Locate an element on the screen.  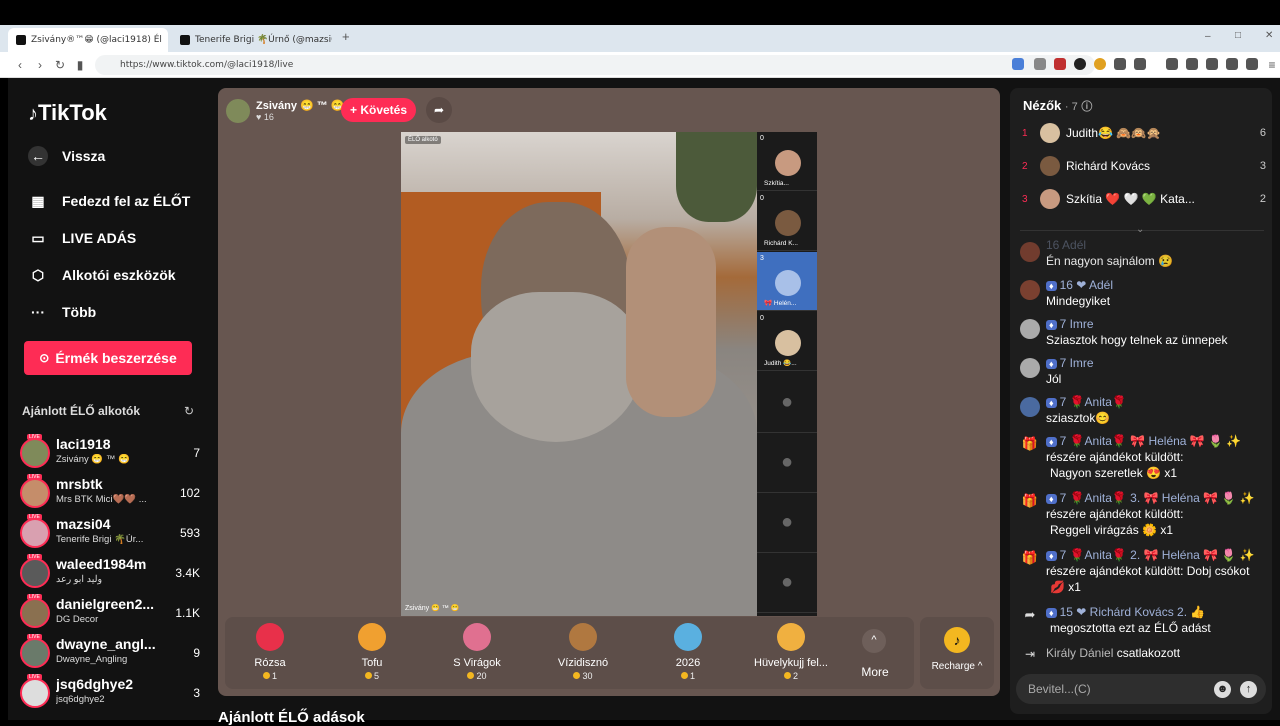
nav-label: LIVE ADÁS is located at coordinates (99, 238).